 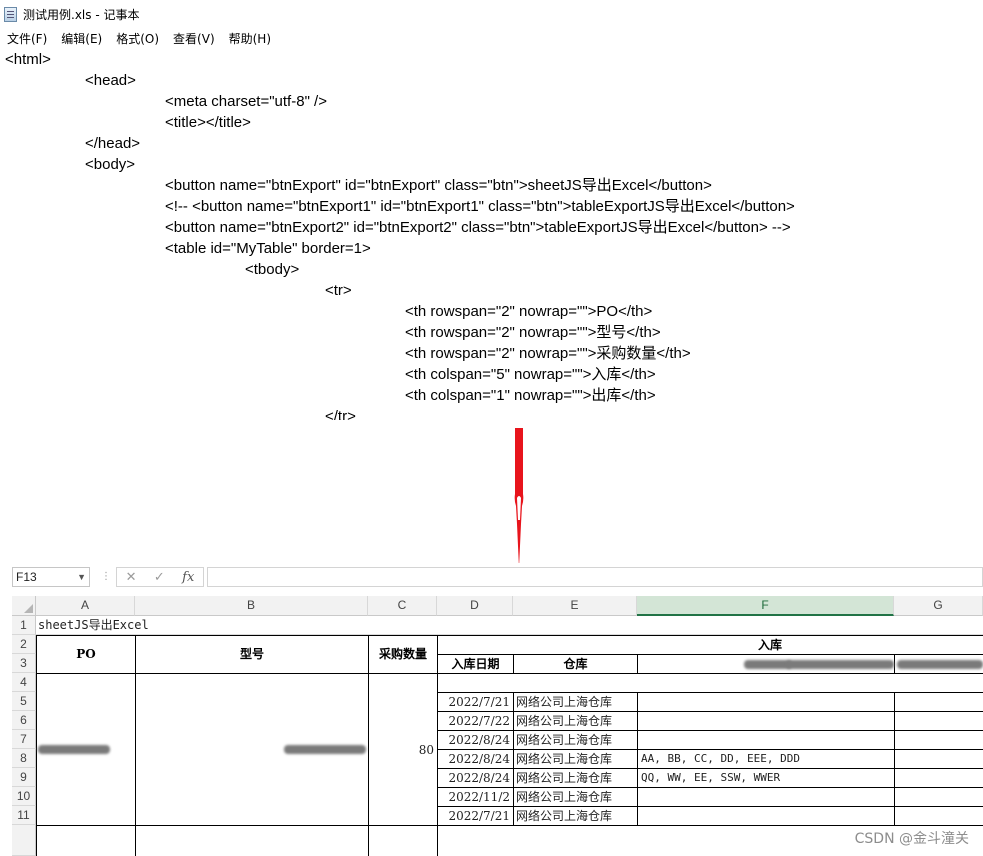 I want to click on row-header-5: 5, so click(x=24, y=701).